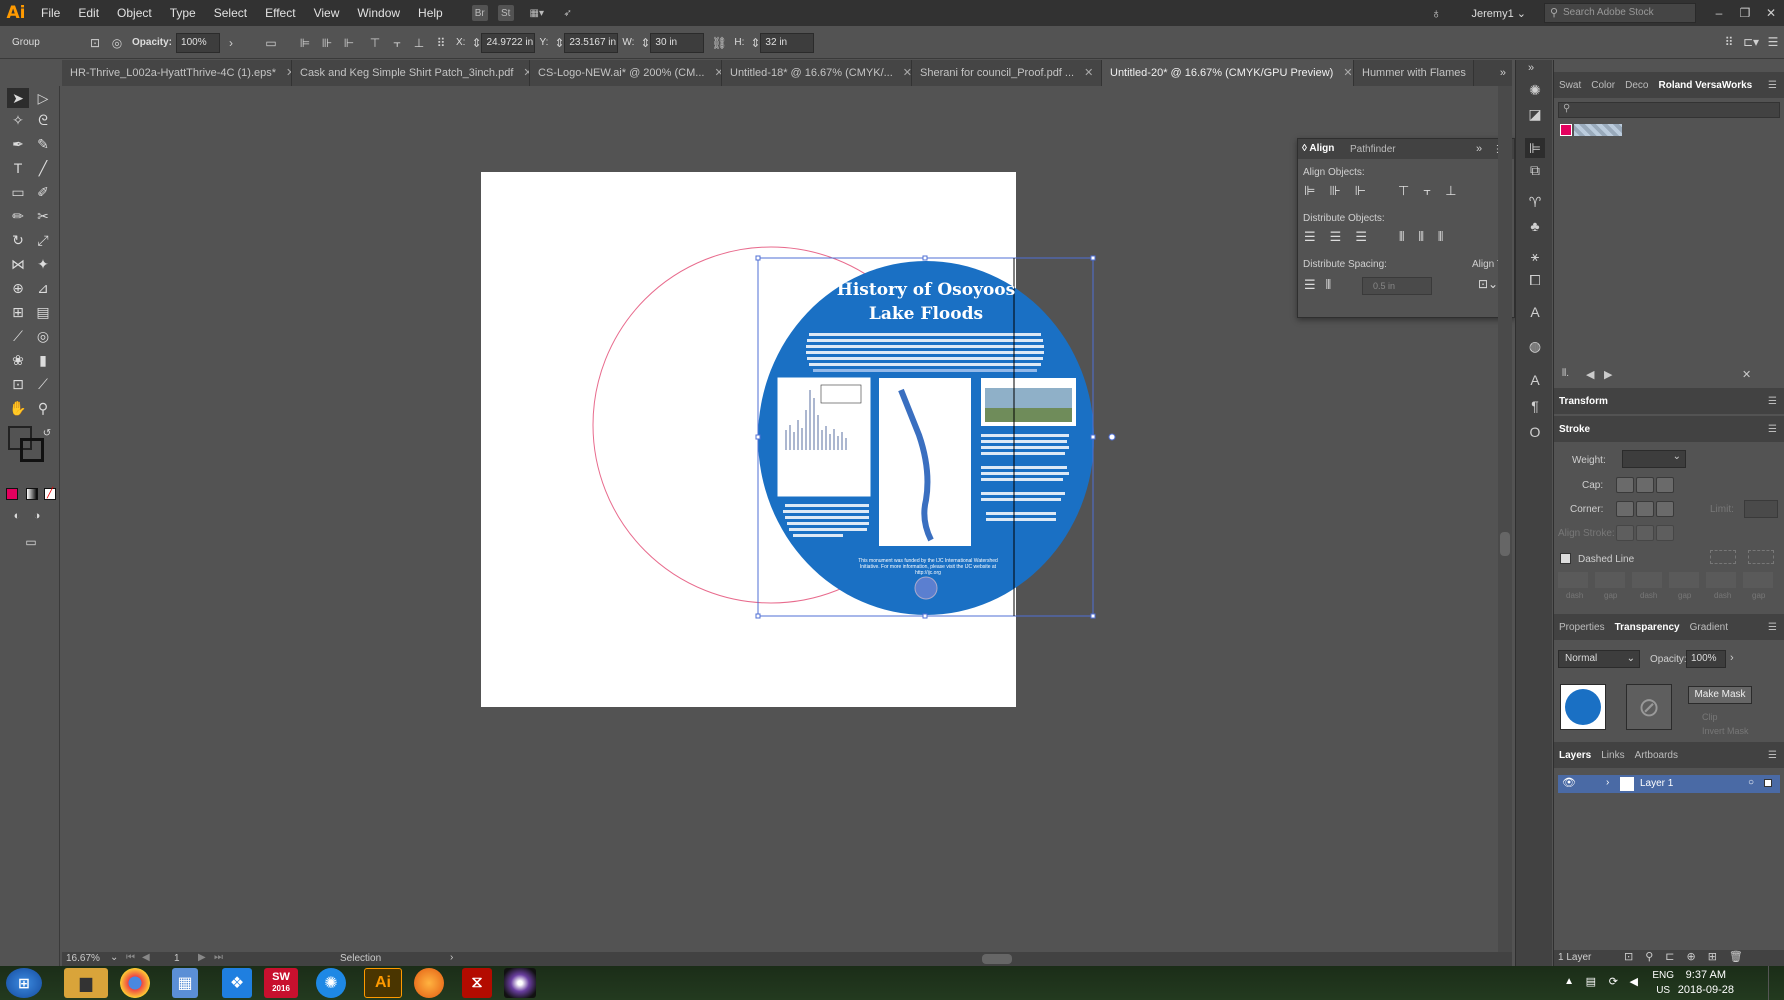  I want to click on stroke-panel-header: Stroke ☰, so click(1669, 429).